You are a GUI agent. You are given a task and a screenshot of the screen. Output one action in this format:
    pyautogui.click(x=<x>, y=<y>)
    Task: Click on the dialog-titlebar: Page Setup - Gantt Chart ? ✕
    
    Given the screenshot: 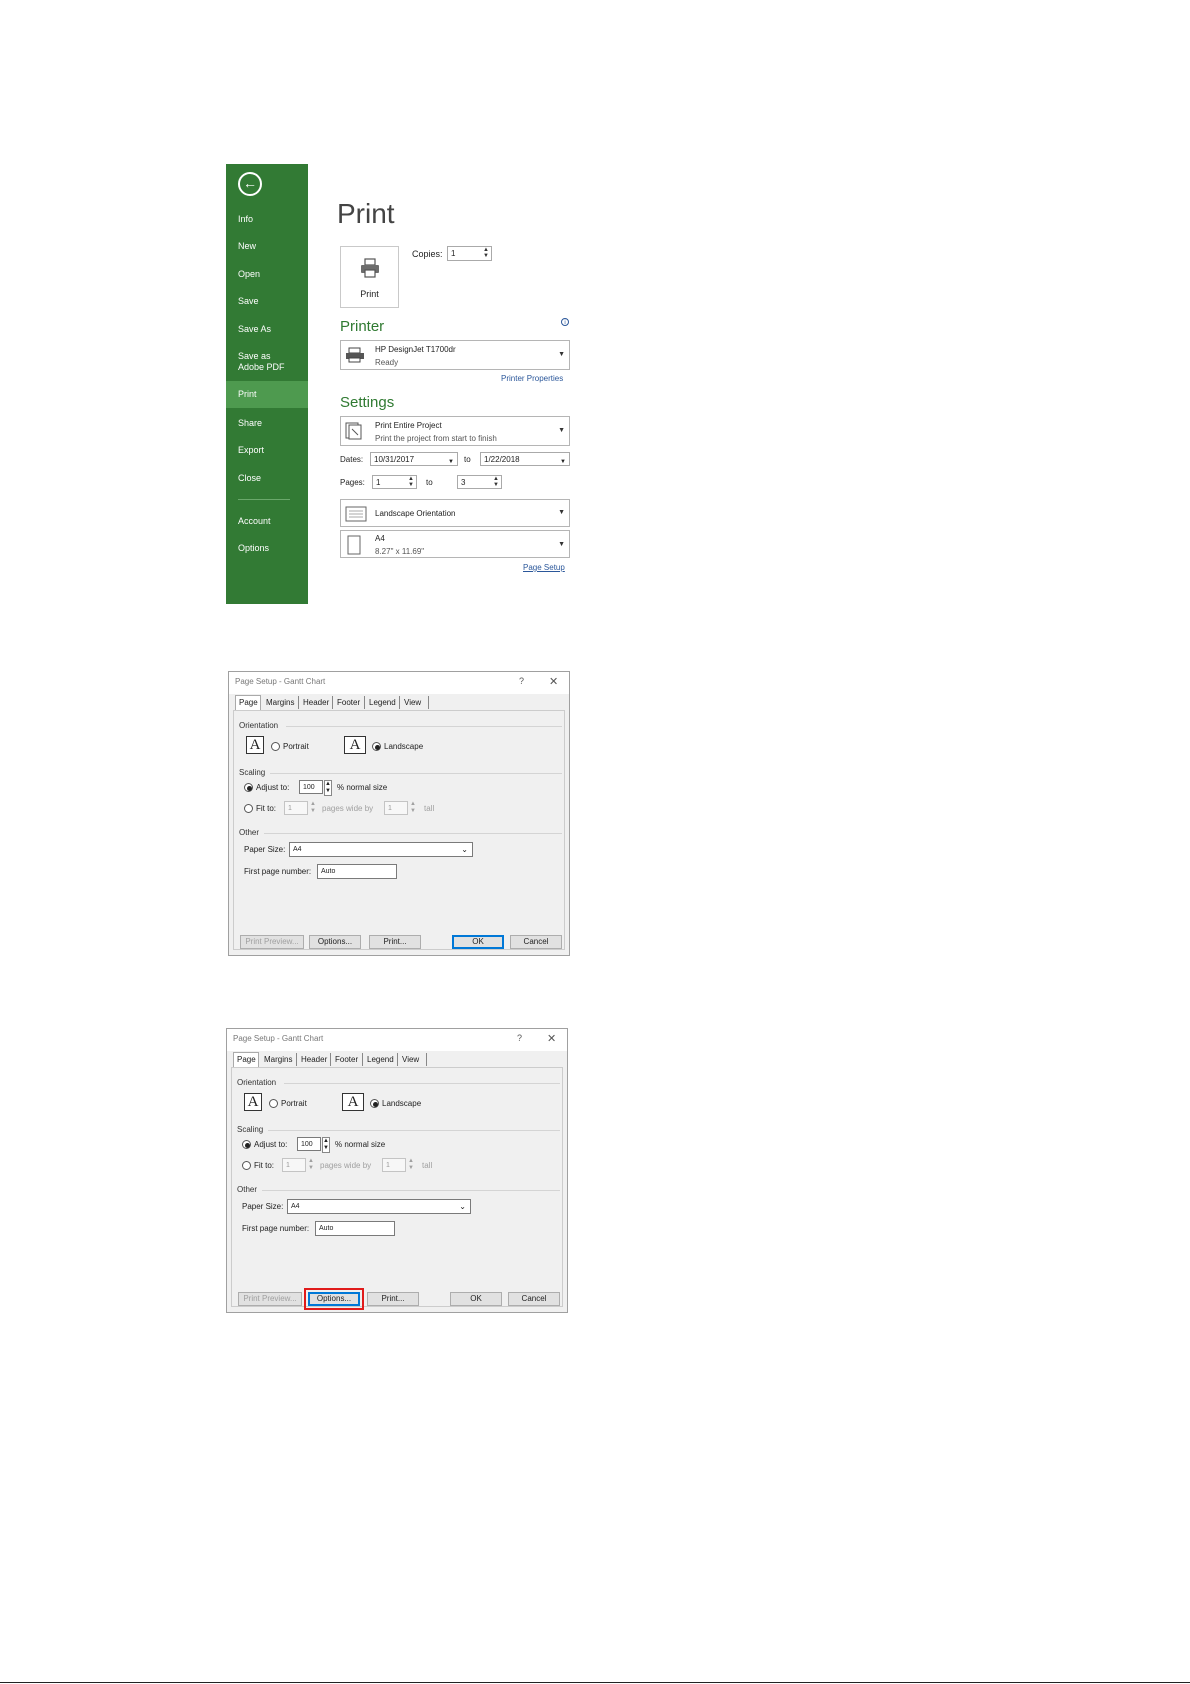 What is the action you would take?
    pyautogui.click(x=397, y=1040)
    